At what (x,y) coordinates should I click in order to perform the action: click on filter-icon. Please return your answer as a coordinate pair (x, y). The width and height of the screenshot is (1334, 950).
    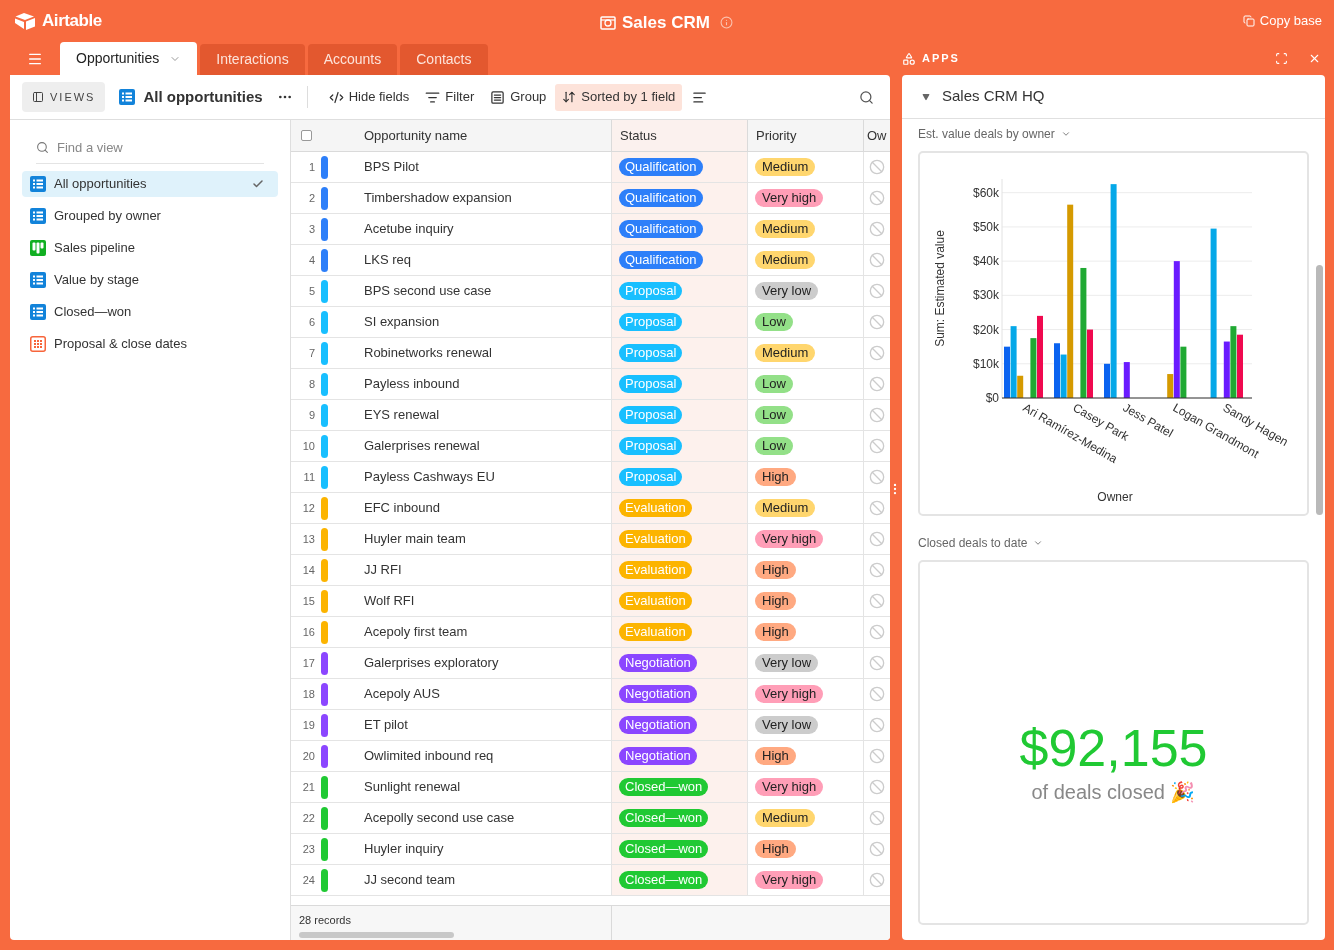
    Looking at the image, I should click on (433, 97).